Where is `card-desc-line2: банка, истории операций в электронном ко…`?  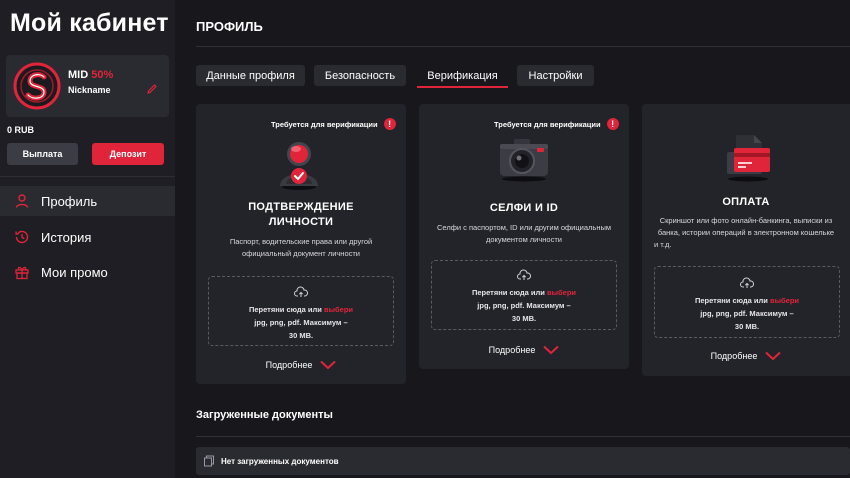
card-desc-line2: банка, истории операций в электронном ко… is located at coordinates (746, 232).